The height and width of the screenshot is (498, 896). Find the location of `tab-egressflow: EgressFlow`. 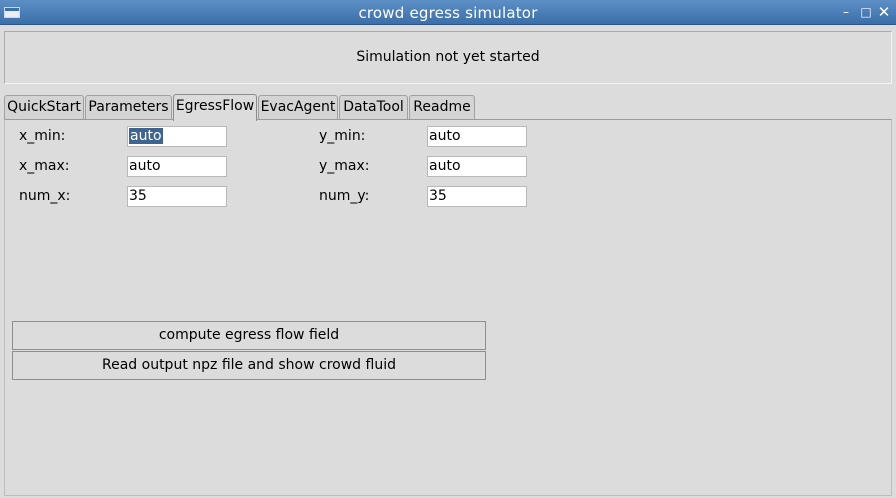

tab-egressflow: EgressFlow is located at coordinates (215, 107).